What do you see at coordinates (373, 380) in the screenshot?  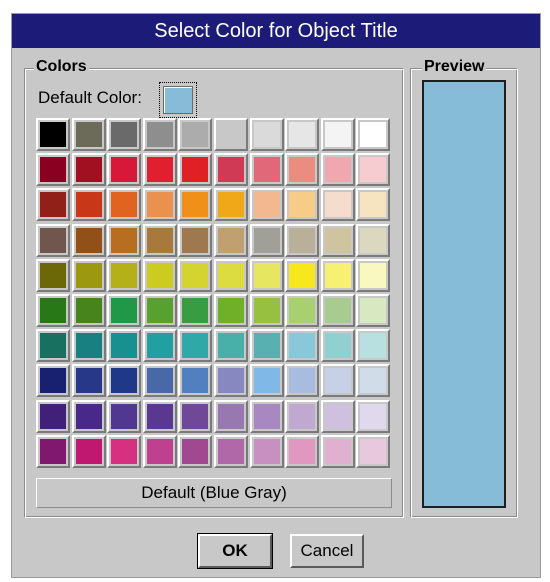 I see `color-swatch-r7-c9` at bounding box center [373, 380].